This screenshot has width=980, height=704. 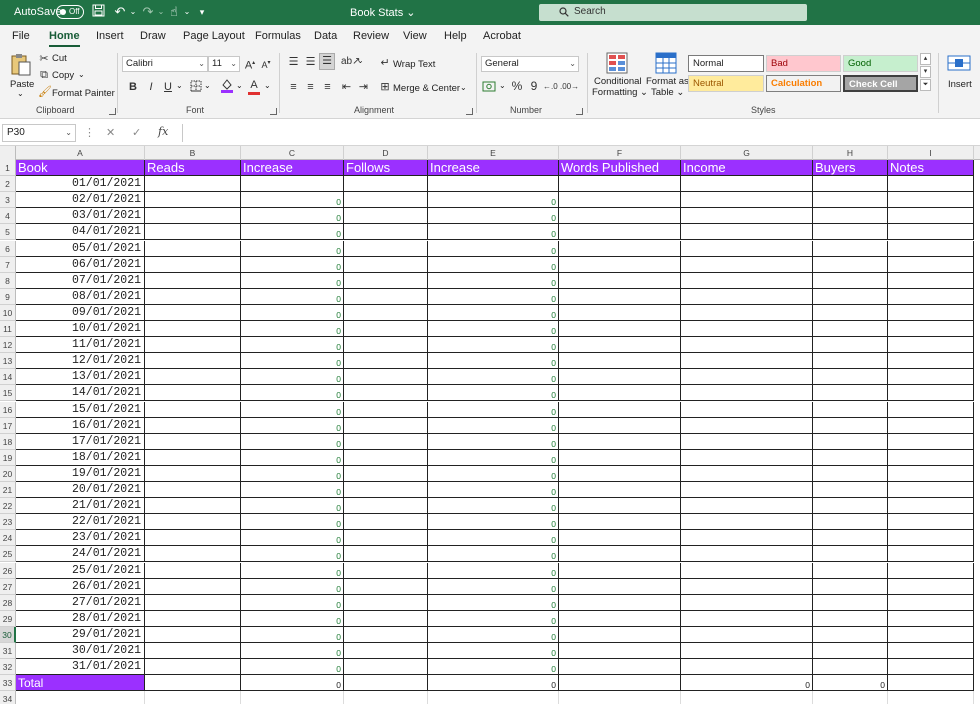 What do you see at coordinates (8, 619) in the screenshot?
I see `row-header: 29` at bounding box center [8, 619].